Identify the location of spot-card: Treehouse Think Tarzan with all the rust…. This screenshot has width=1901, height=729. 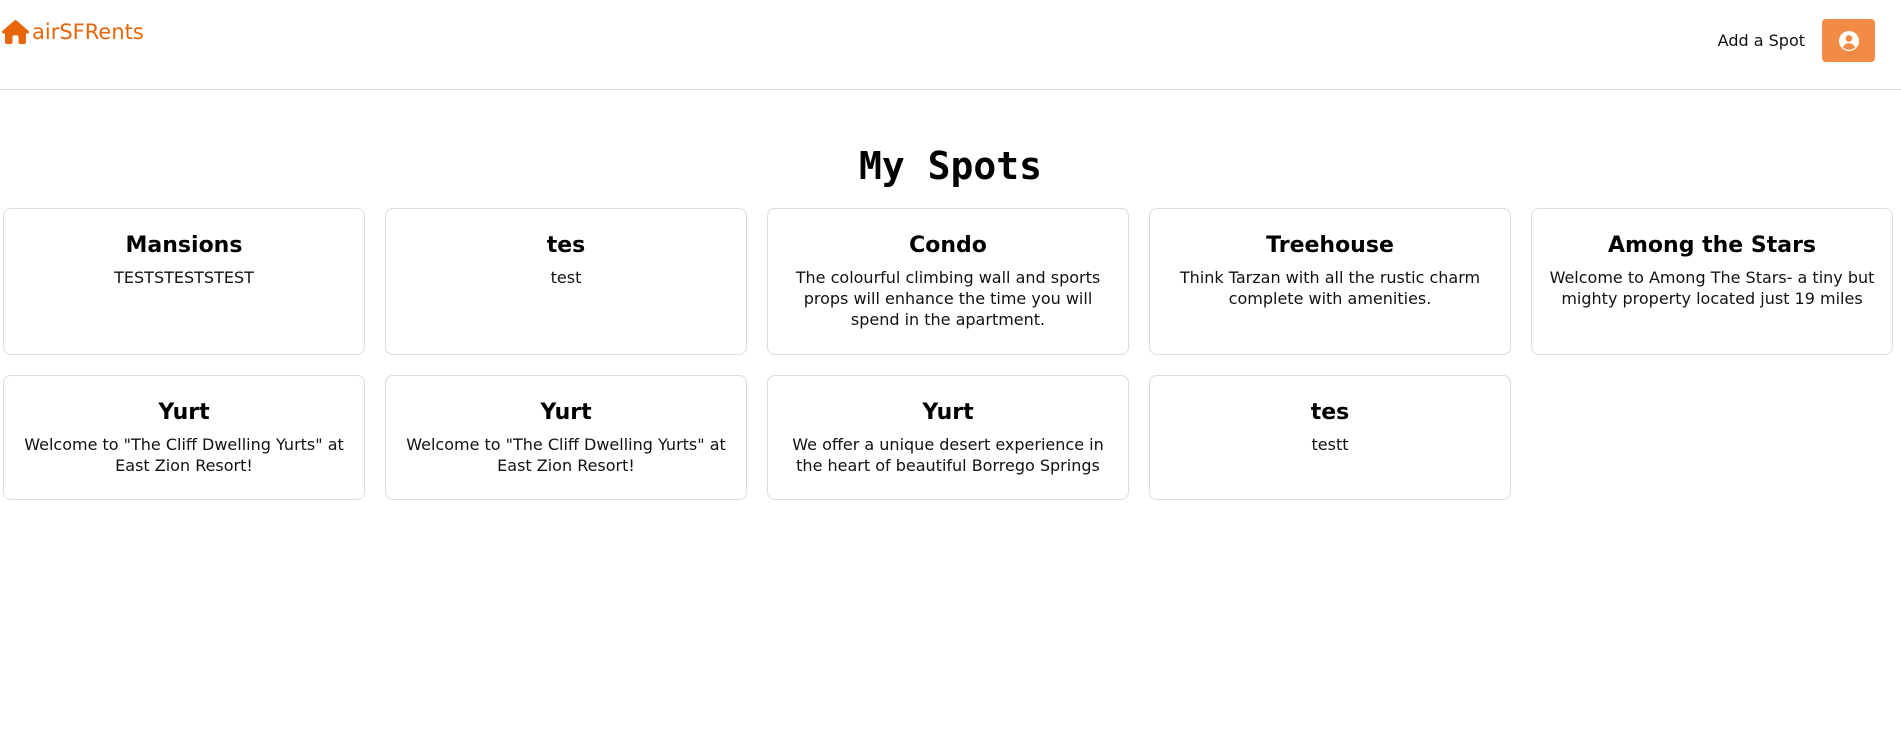
(1330, 281).